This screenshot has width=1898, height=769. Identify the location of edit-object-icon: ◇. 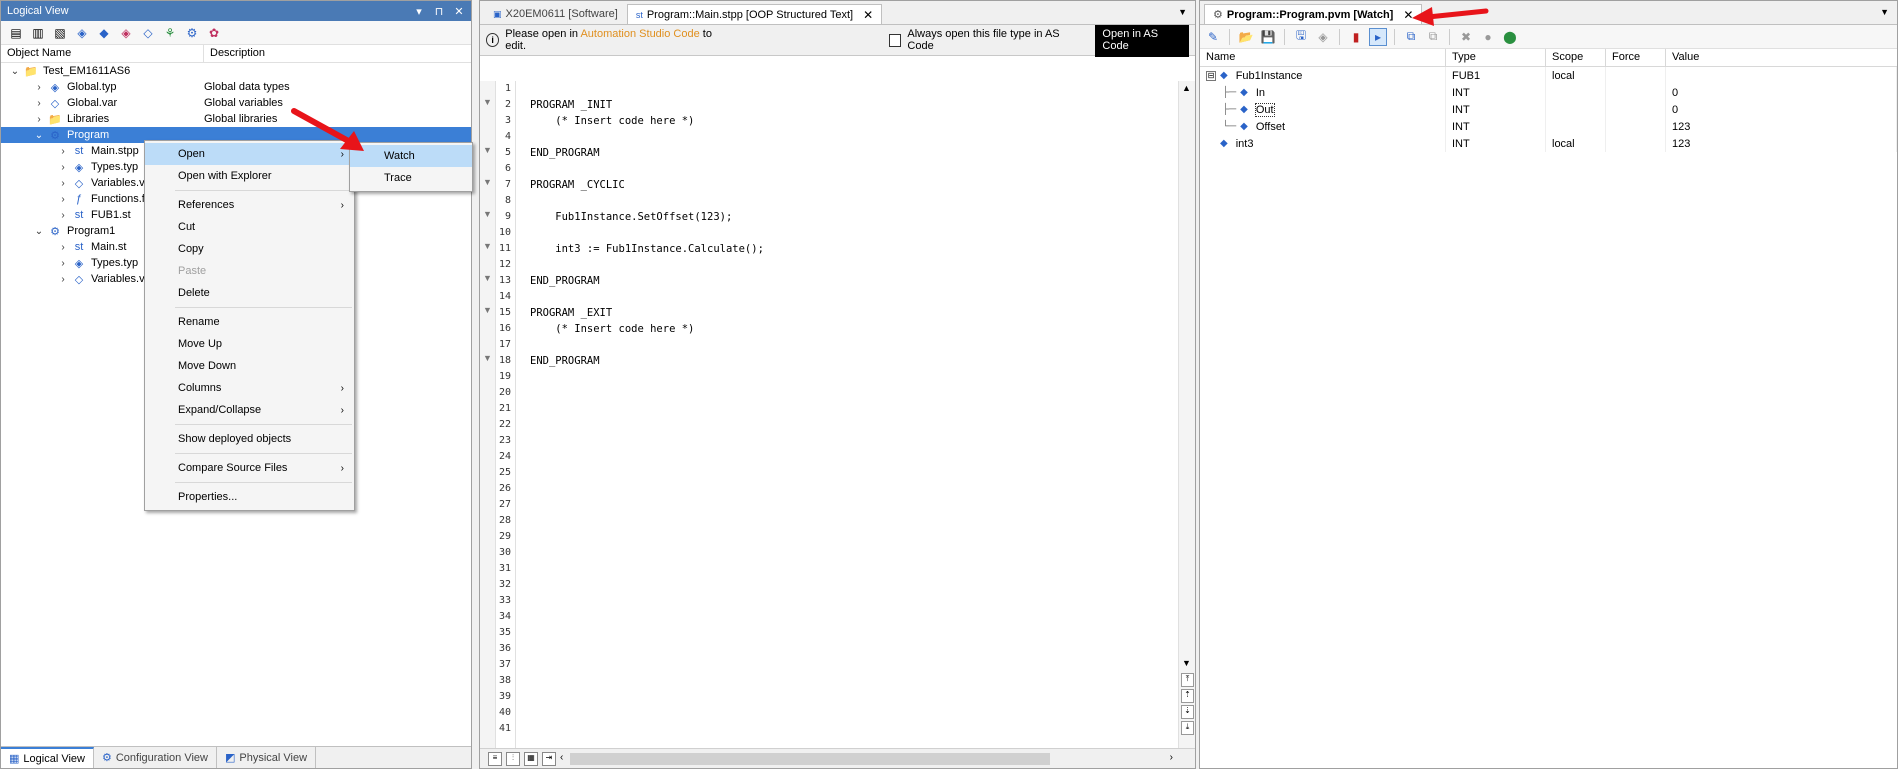
(148, 33).